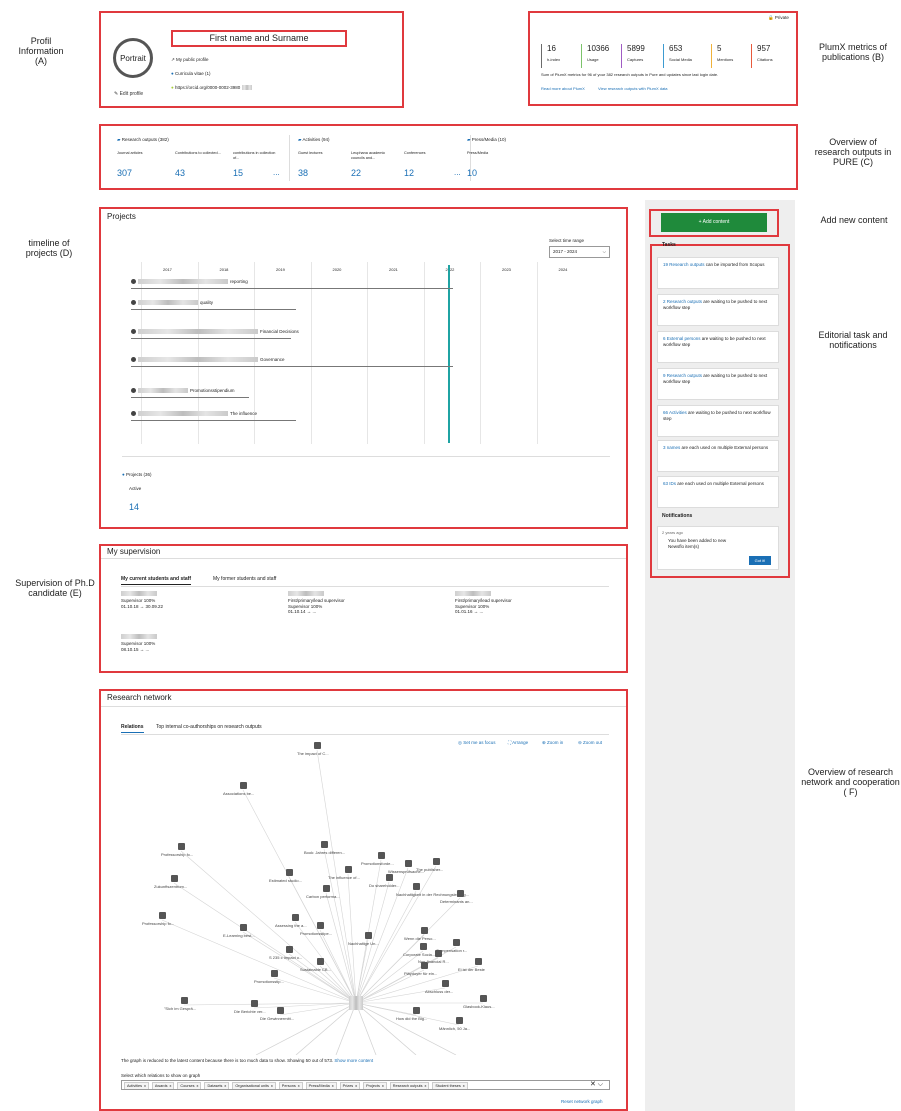 The width and height of the screenshot is (901, 1111). I want to click on projects-active-value: 14, so click(134, 507).